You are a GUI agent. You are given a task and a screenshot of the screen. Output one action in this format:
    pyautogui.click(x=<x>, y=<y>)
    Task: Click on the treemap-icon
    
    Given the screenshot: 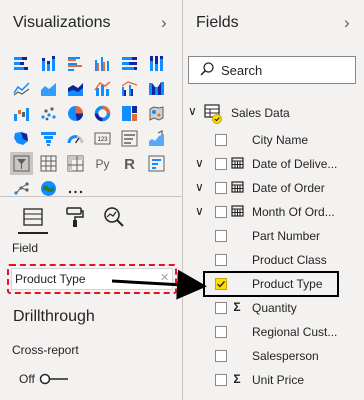 What is the action you would take?
    pyautogui.click(x=129, y=113)
    